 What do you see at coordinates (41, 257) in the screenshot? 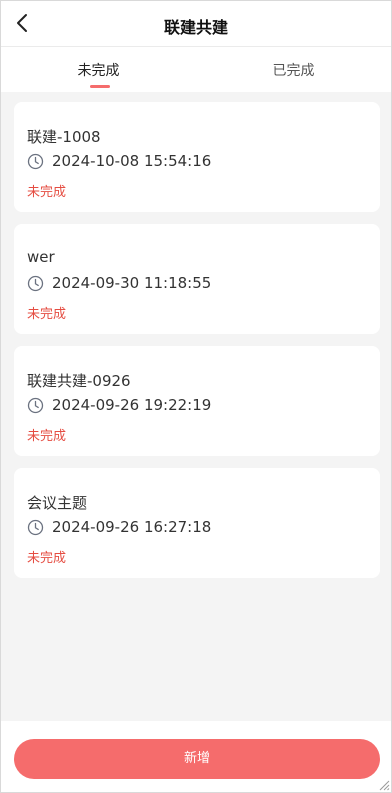
I see `item-title: wer` at bounding box center [41, 257].